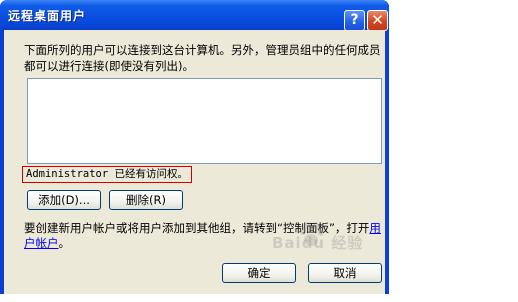  I want to click on close-icon: ✕, so click(377, 20).